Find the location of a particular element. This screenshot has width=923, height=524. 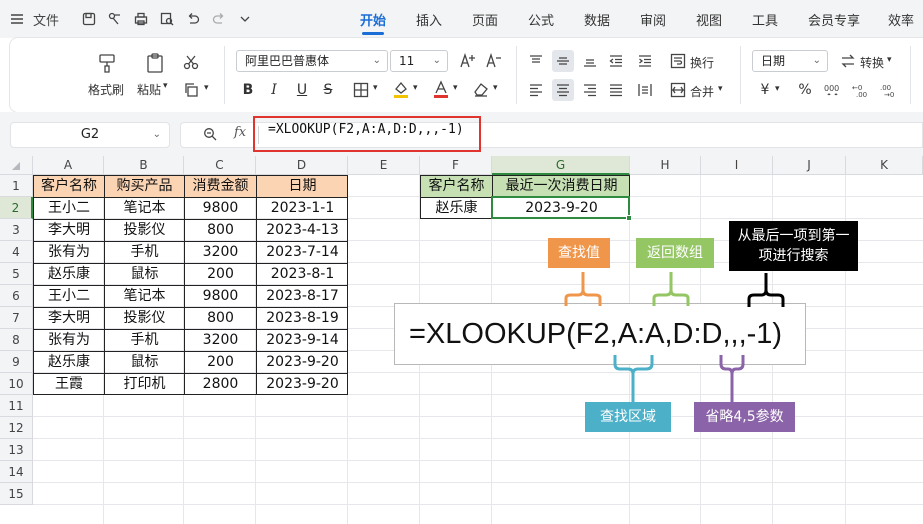

strikethrough-button: S is located at coordinates (328, 90).